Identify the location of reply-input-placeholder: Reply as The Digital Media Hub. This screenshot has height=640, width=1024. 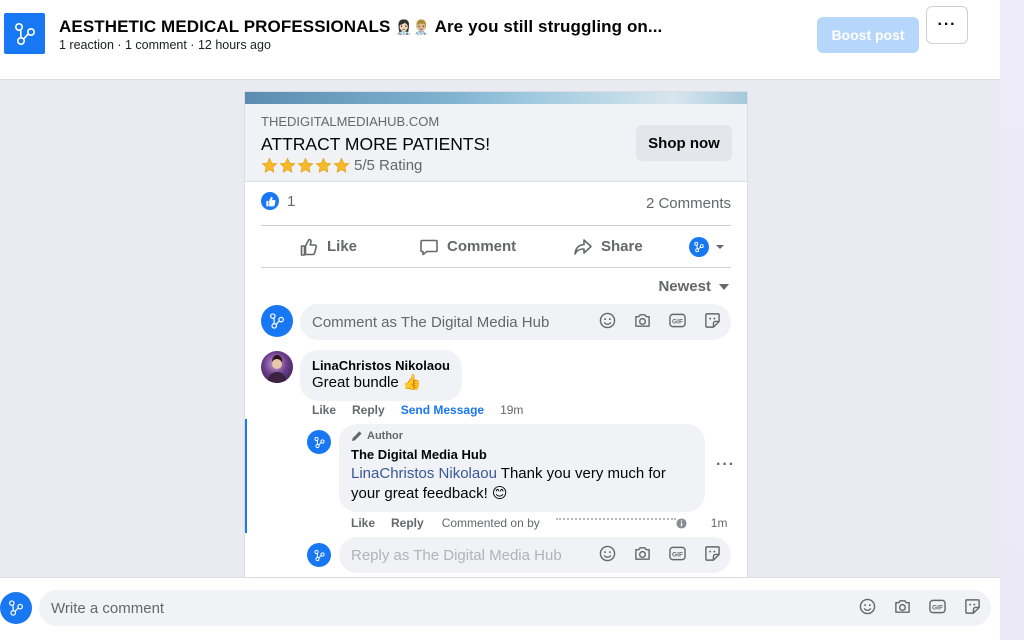
(456, 555).